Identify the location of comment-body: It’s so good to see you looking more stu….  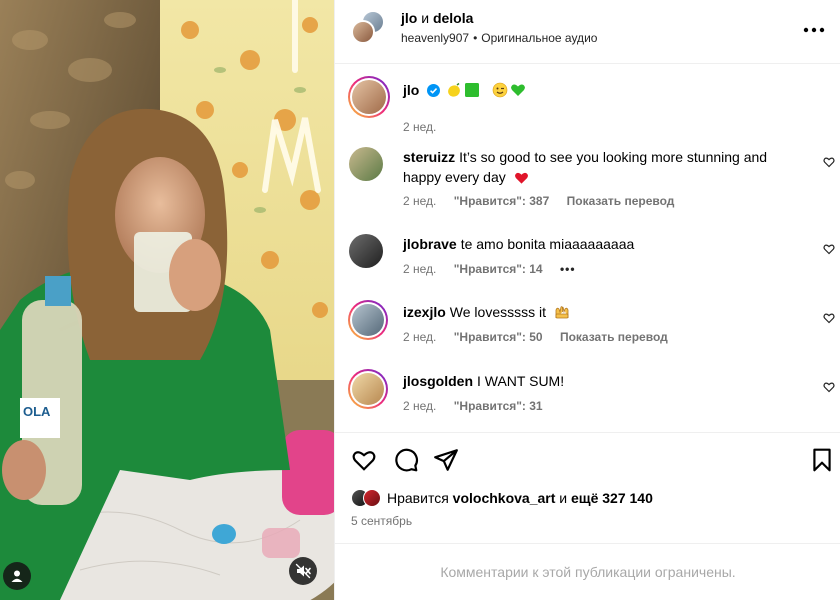
(585, 167).